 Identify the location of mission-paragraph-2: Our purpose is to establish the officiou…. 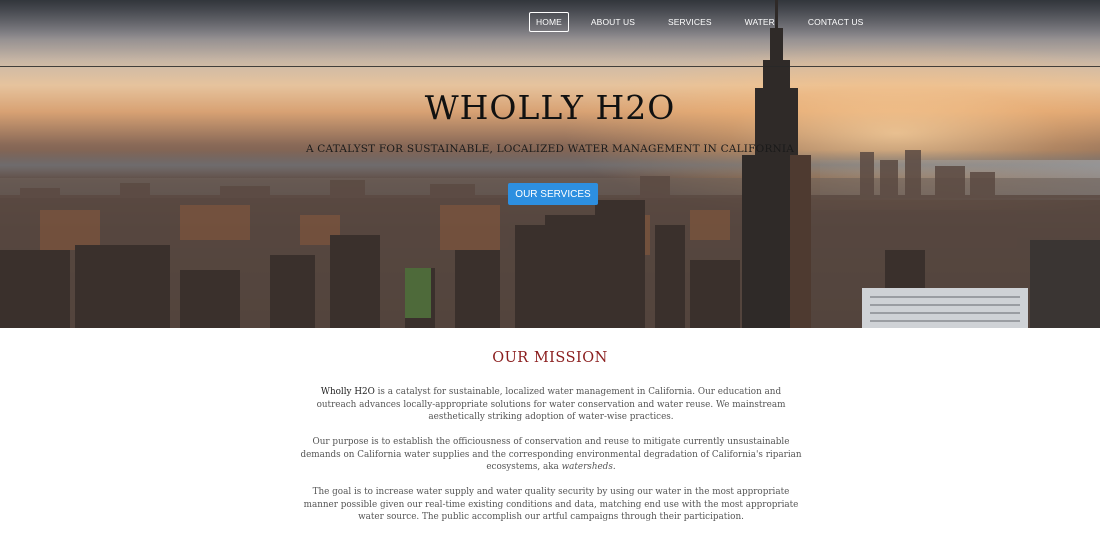
(551, 455).